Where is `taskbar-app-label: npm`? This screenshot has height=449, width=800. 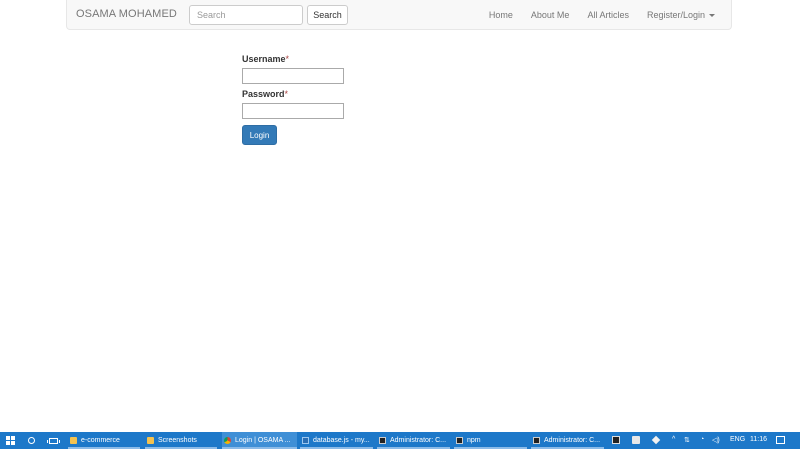 taskbar-app-label: npm is located at coordinates (474, 440).